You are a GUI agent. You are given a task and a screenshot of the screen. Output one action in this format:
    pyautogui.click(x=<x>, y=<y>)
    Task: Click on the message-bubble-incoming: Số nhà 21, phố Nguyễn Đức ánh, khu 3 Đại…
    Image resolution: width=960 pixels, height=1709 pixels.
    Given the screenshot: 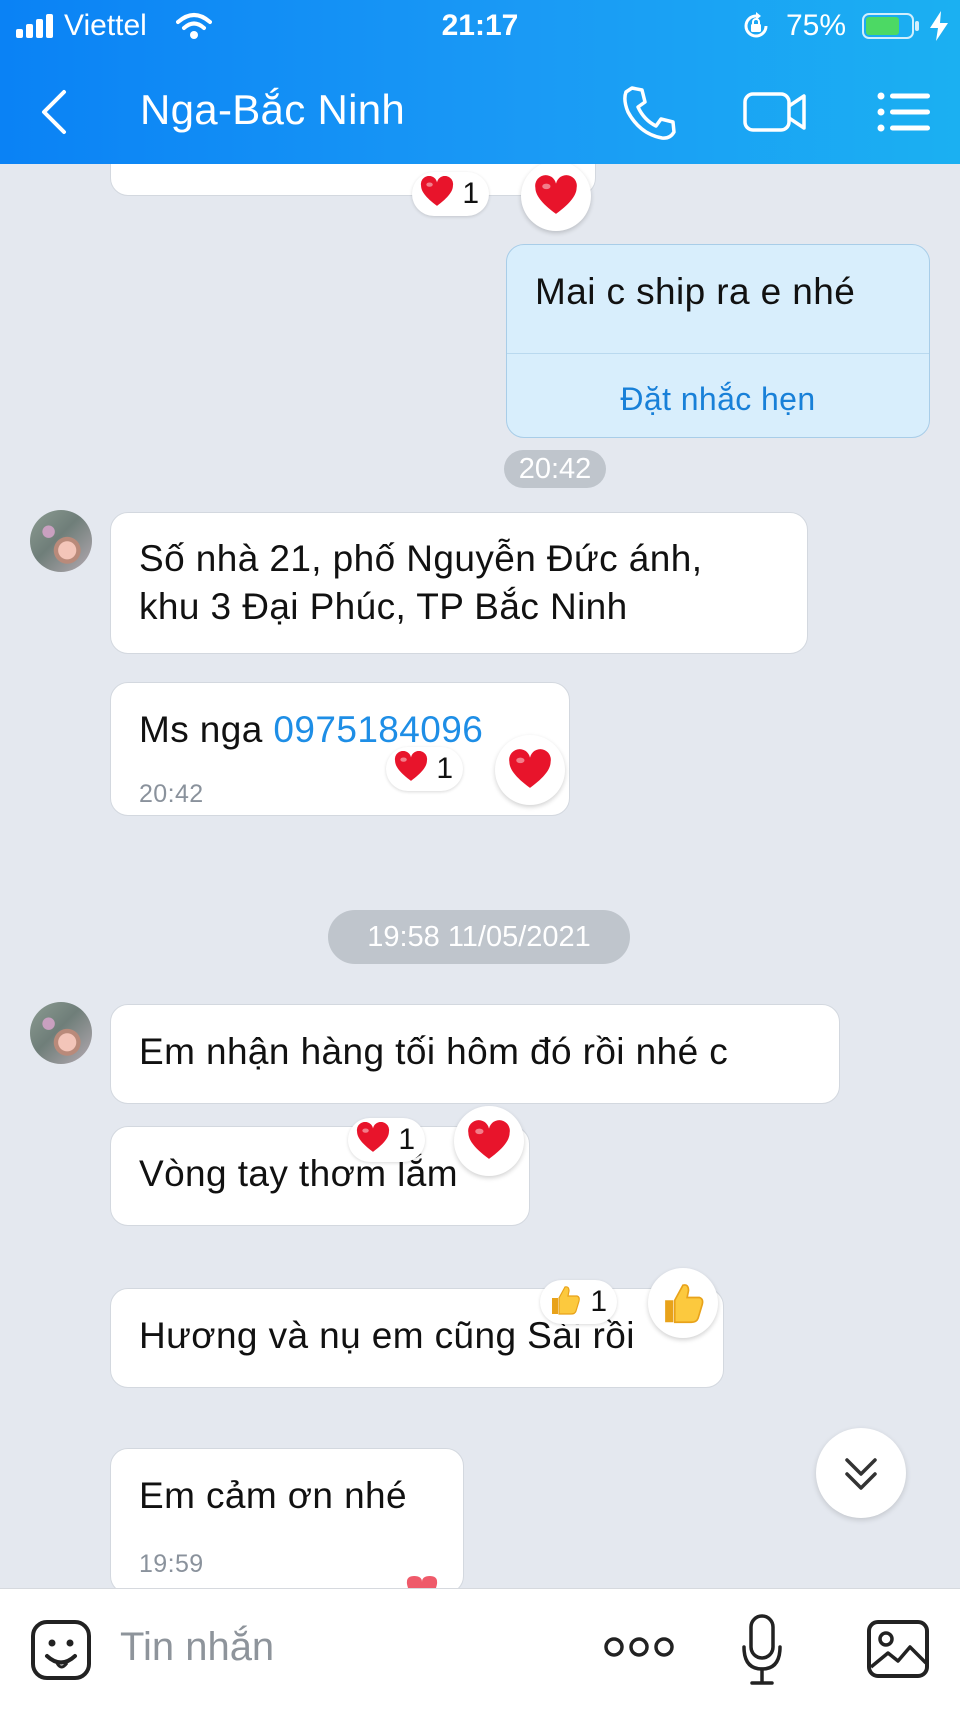 What is the action you would take?
    pyautogui.click(x=459, y=583)
    